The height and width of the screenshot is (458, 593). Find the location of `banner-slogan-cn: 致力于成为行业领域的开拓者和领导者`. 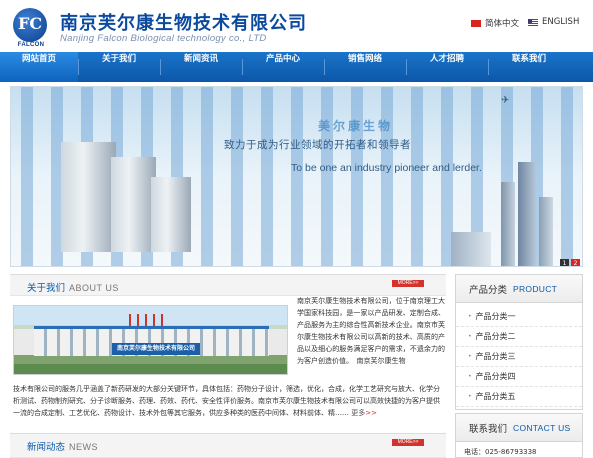

banner-slogan-cn: 致力于成为行业领域的开拓者和领导者 is located at coordinates (317, 145).